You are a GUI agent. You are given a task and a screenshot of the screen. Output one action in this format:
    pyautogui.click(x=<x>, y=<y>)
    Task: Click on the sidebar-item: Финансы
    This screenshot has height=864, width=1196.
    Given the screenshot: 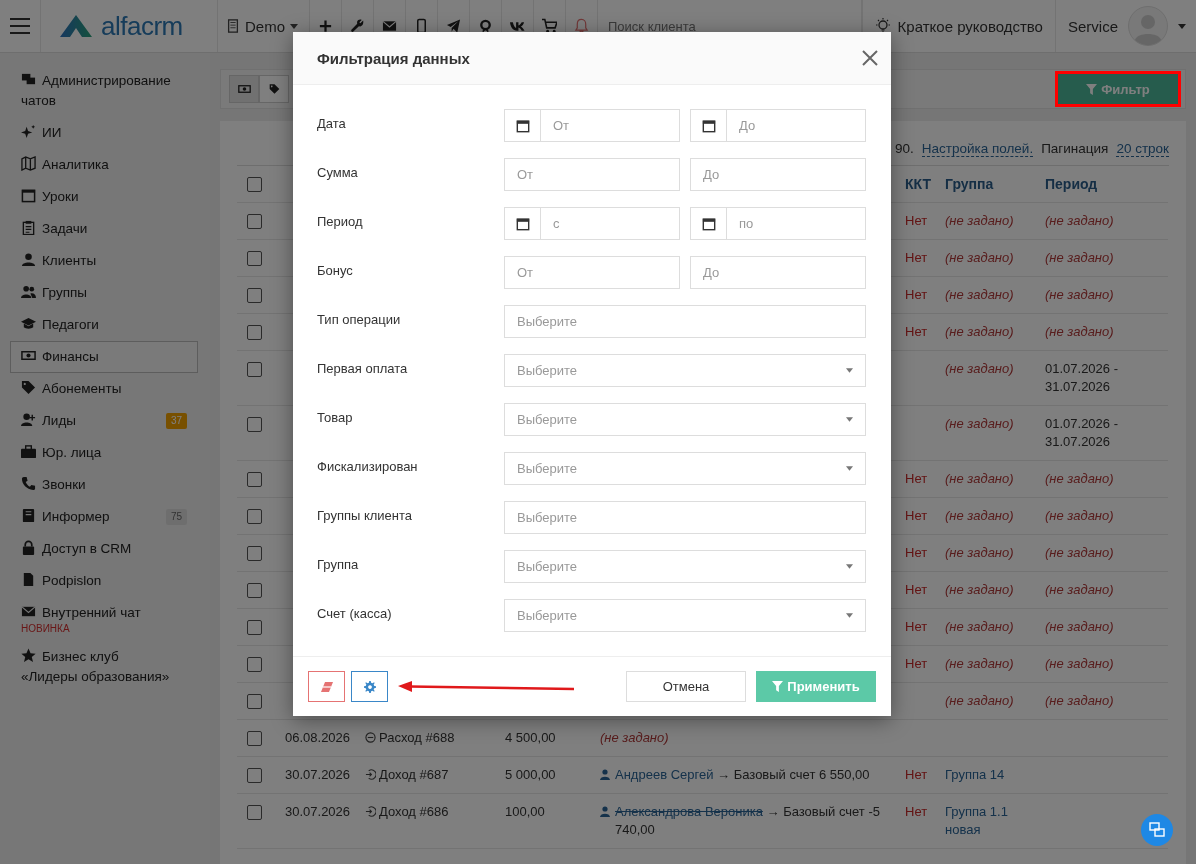 What is the action you would take?
    pyautogui.click(x=104, y=357)
    